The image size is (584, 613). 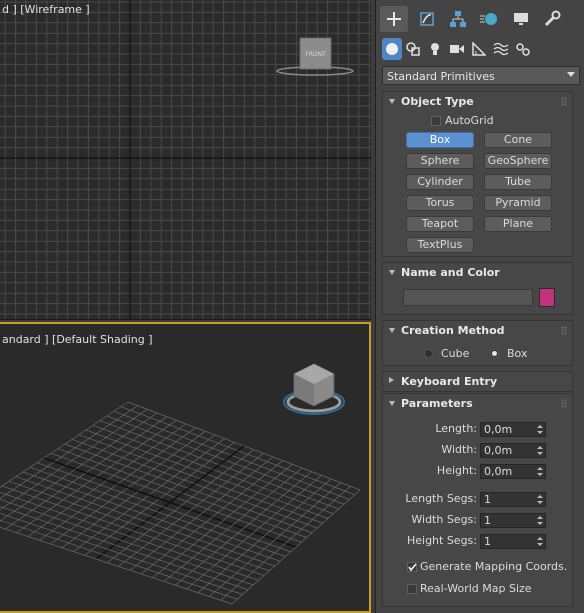 I want to click on command-panel-tabs, so click(x=480, y=18).